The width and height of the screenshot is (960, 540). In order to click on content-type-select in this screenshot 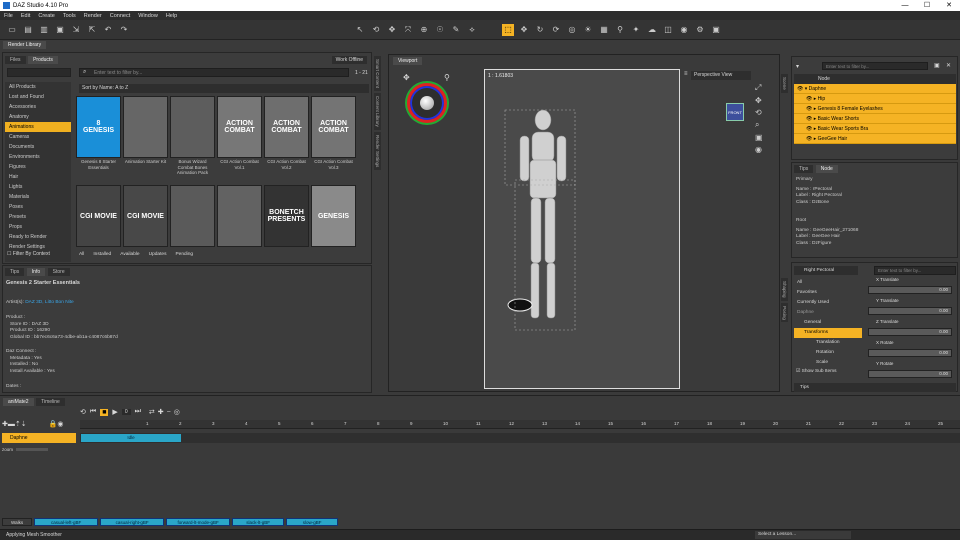, I will do `click(39, 72)`.